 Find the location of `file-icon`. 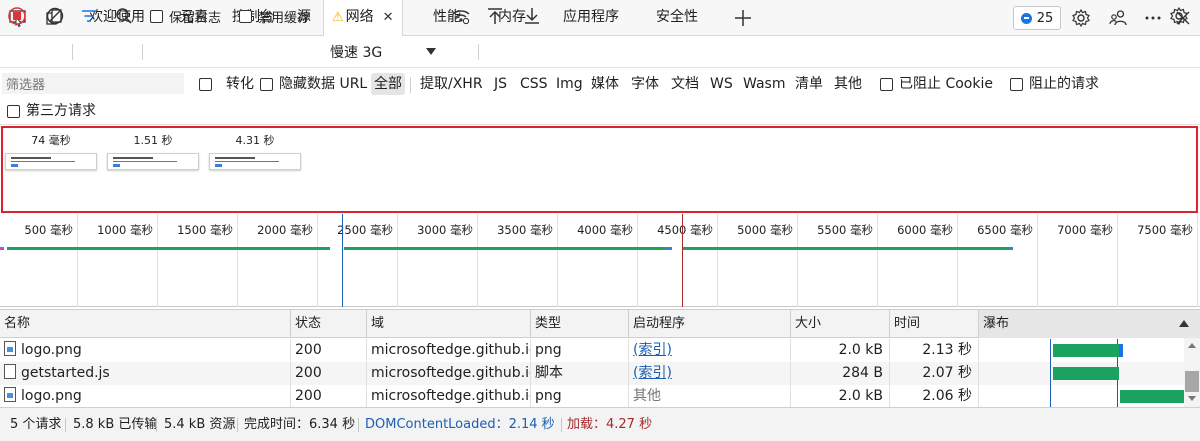

file-icon is located at coordinates (10, 371).